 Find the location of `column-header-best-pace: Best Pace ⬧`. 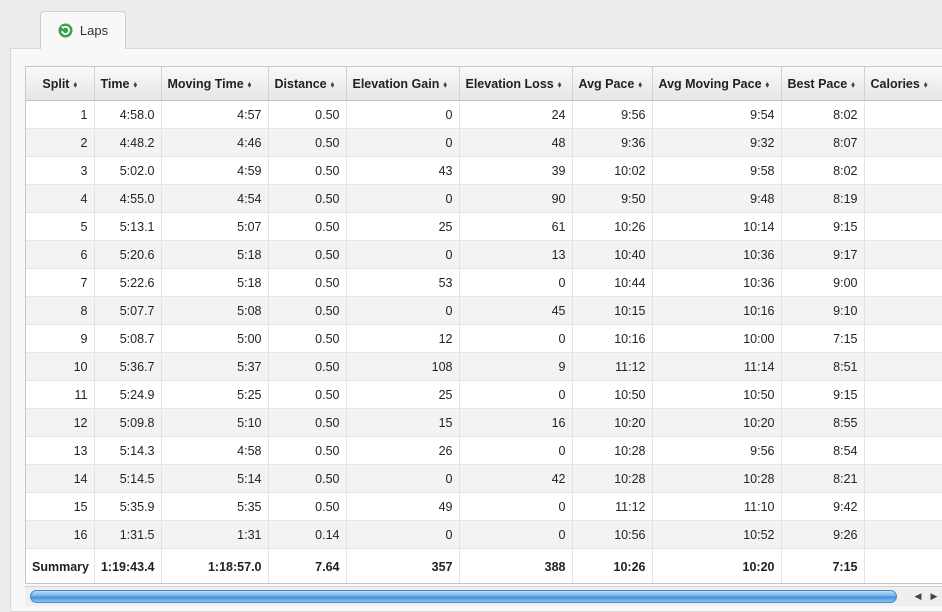

column-header-best-pace: Best Pace ⬧ is located at coordinates (823, 84).